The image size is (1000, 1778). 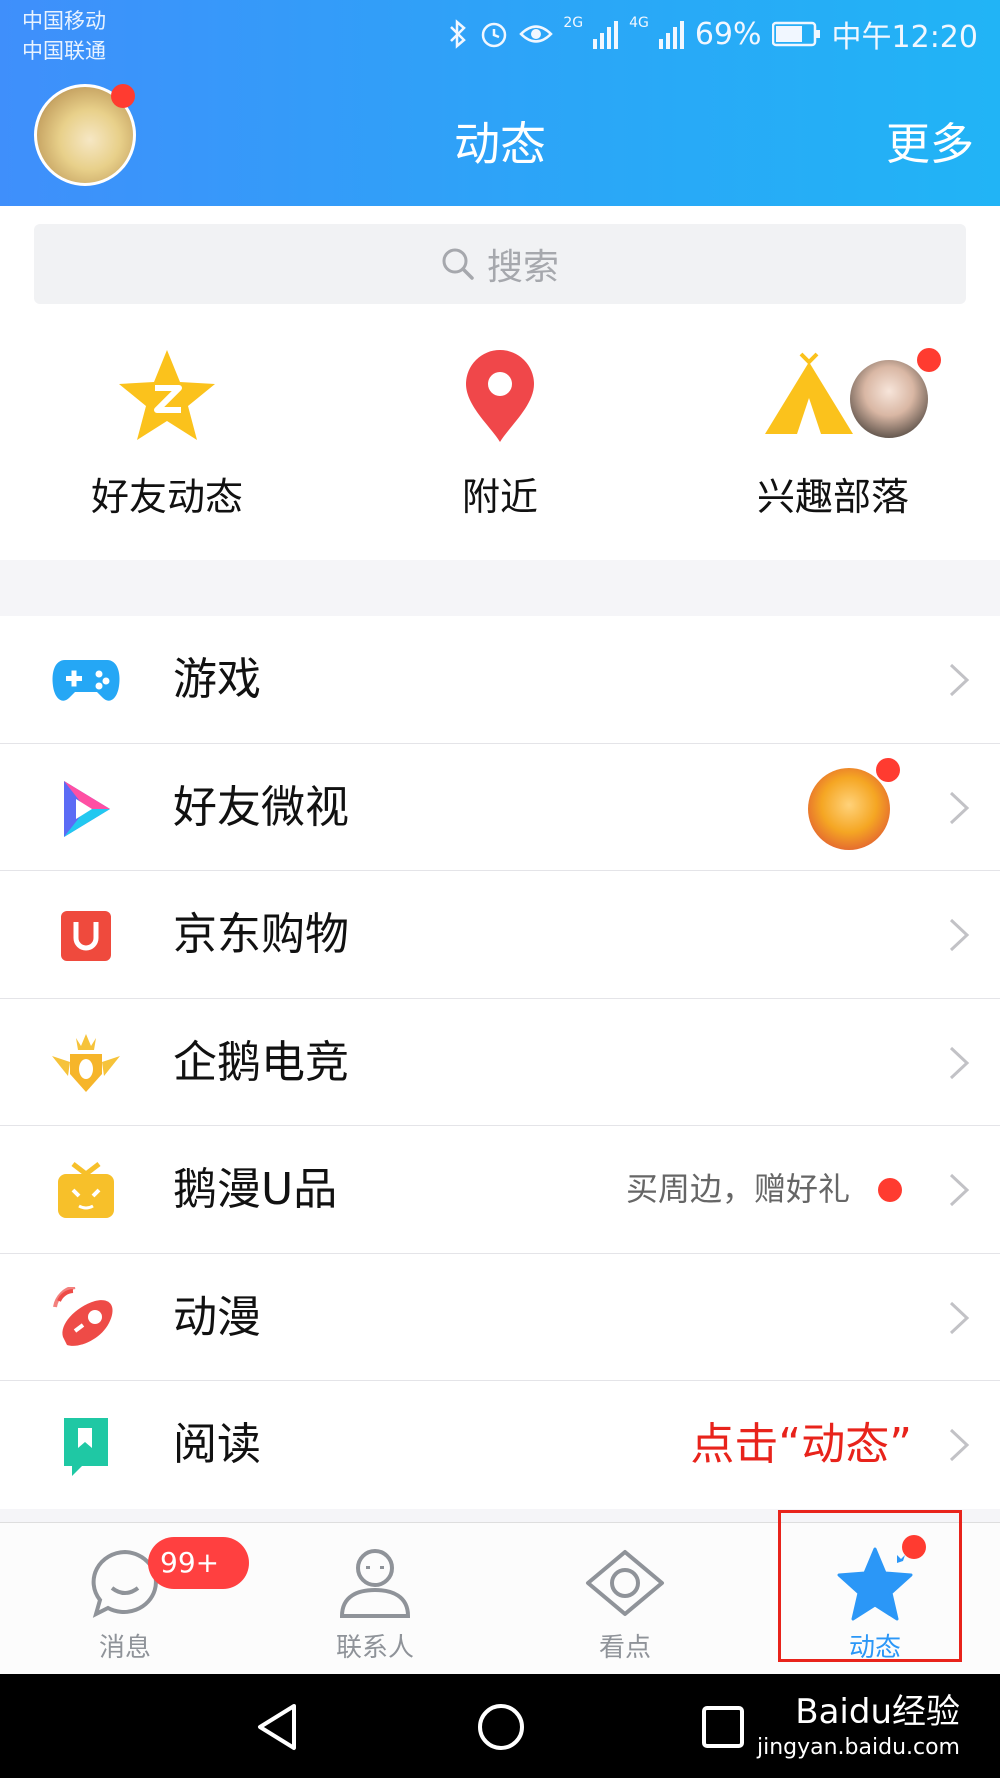 I want to click on list-item-game: 游戏, so click(x=500, y=680).